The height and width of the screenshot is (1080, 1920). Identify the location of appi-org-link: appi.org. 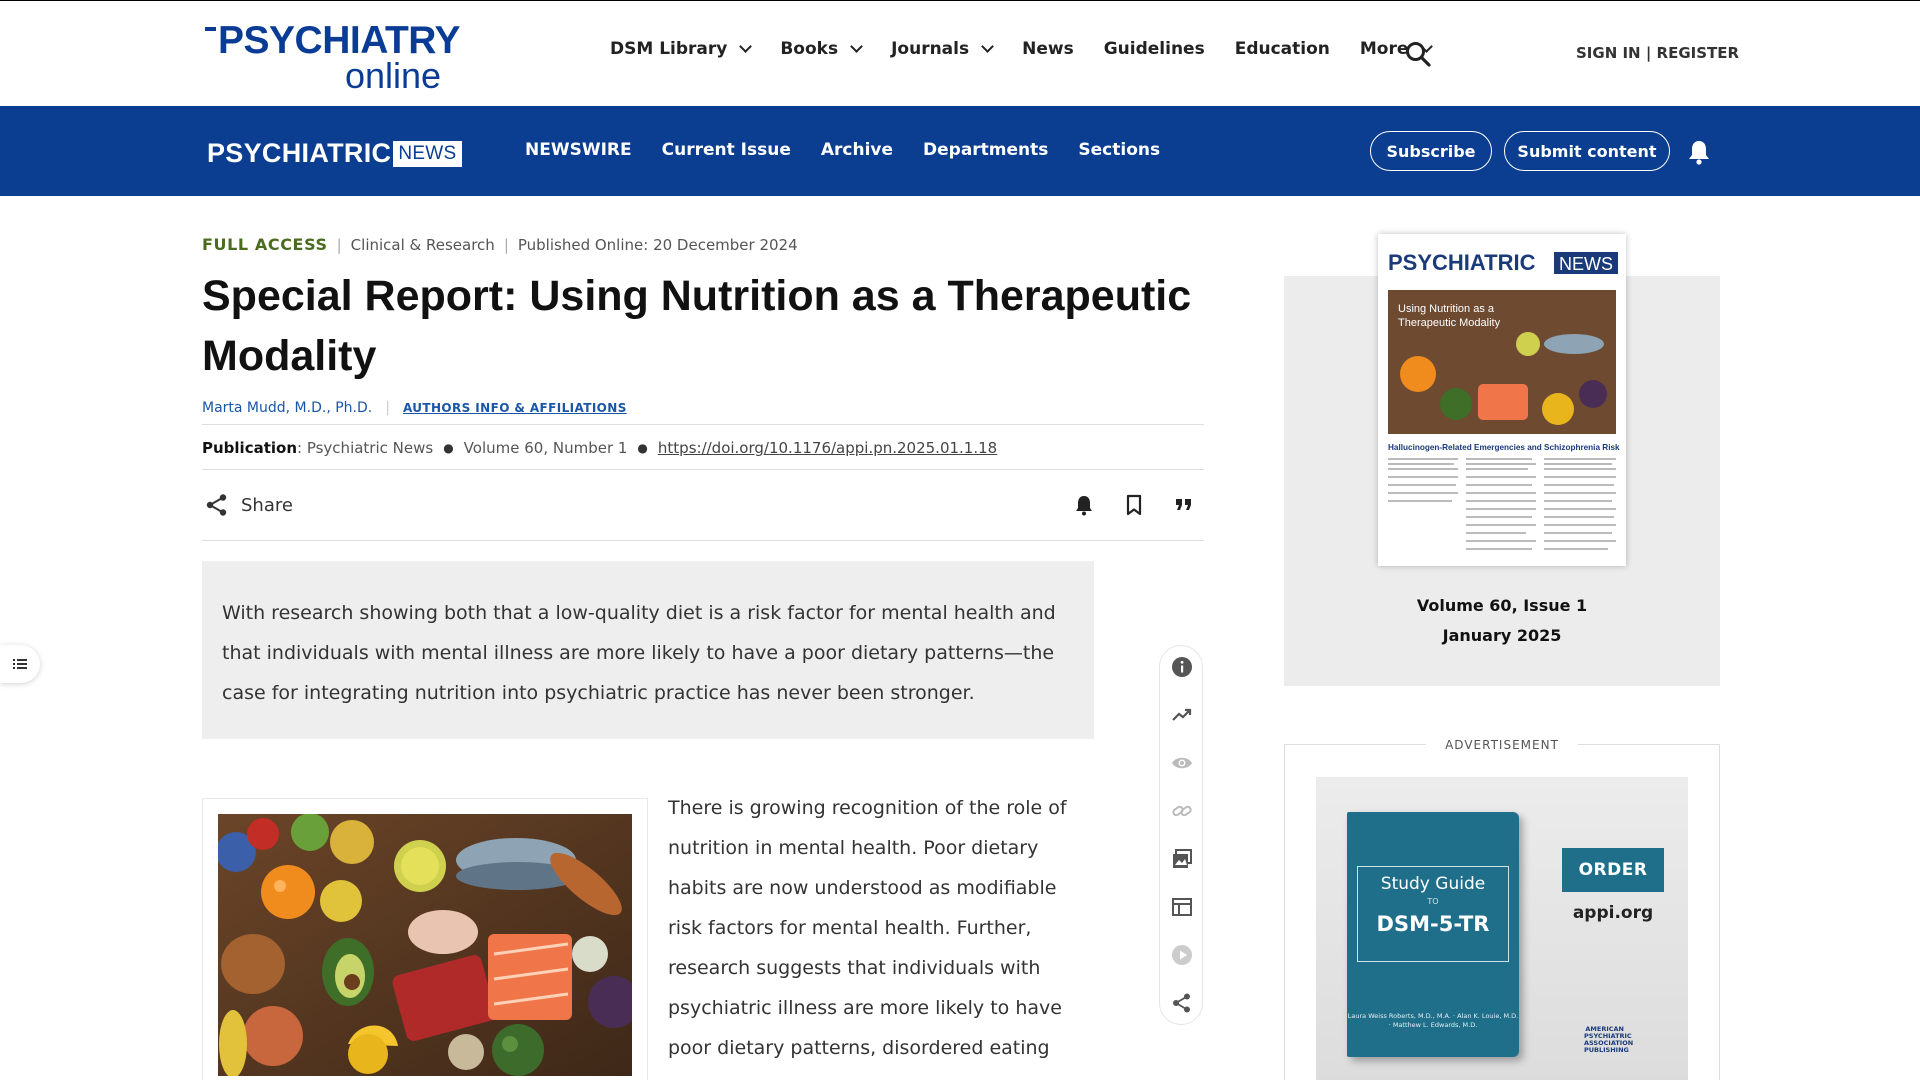
(1613, 913).